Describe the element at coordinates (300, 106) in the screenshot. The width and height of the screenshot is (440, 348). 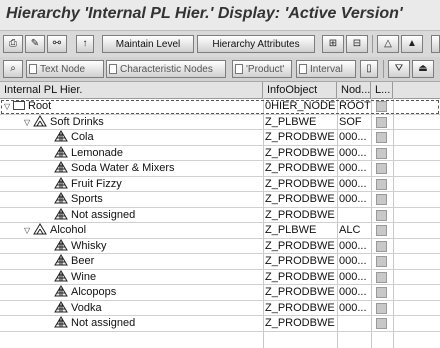
I see `infoobject-cell: 0HIER_NODE` at that location.